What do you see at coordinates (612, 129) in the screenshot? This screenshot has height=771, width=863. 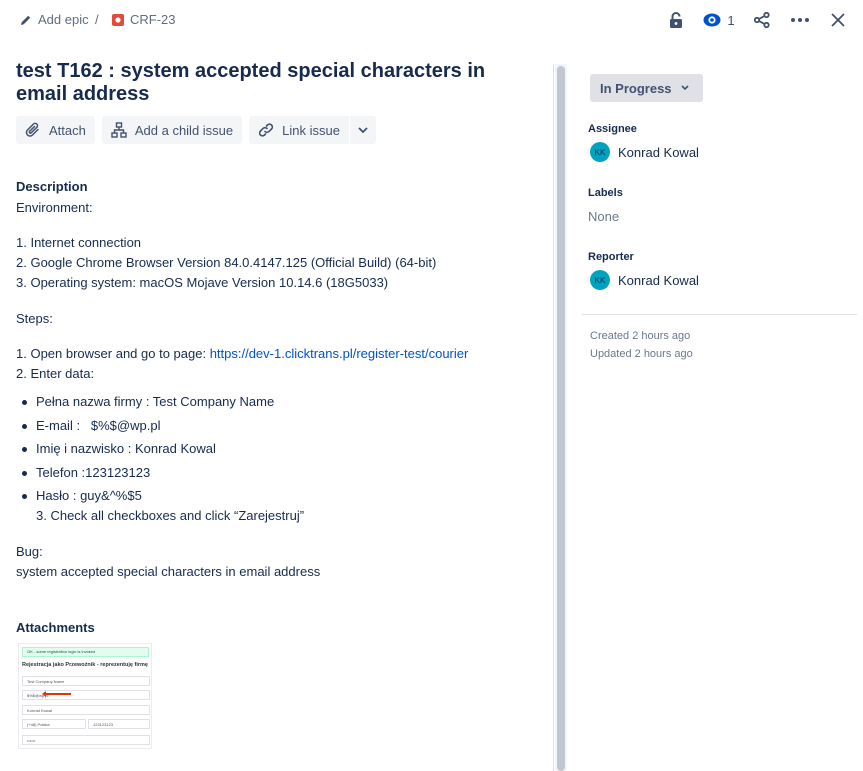 I see `assignee-label: Assignee` at bounding box center [612, 129].